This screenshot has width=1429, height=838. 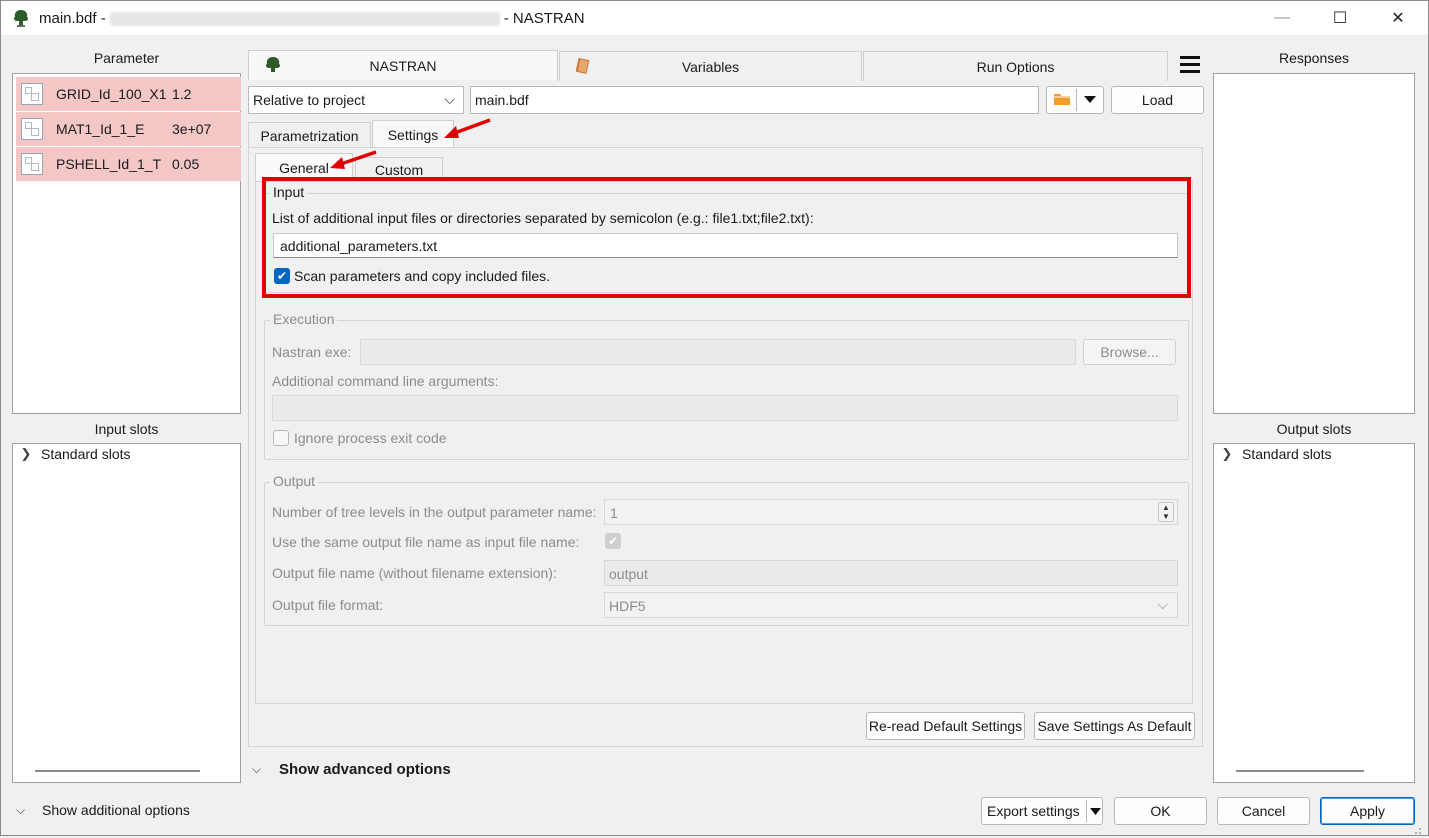 I want to click on spin-arrows-icon: ▲ ▼, so click(x=1166, y=512).